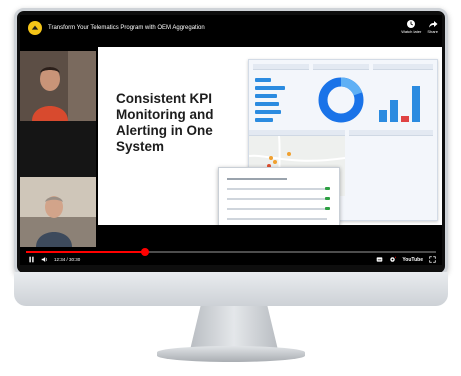  I want to click on time-total: 30:30, so click(75, 259).